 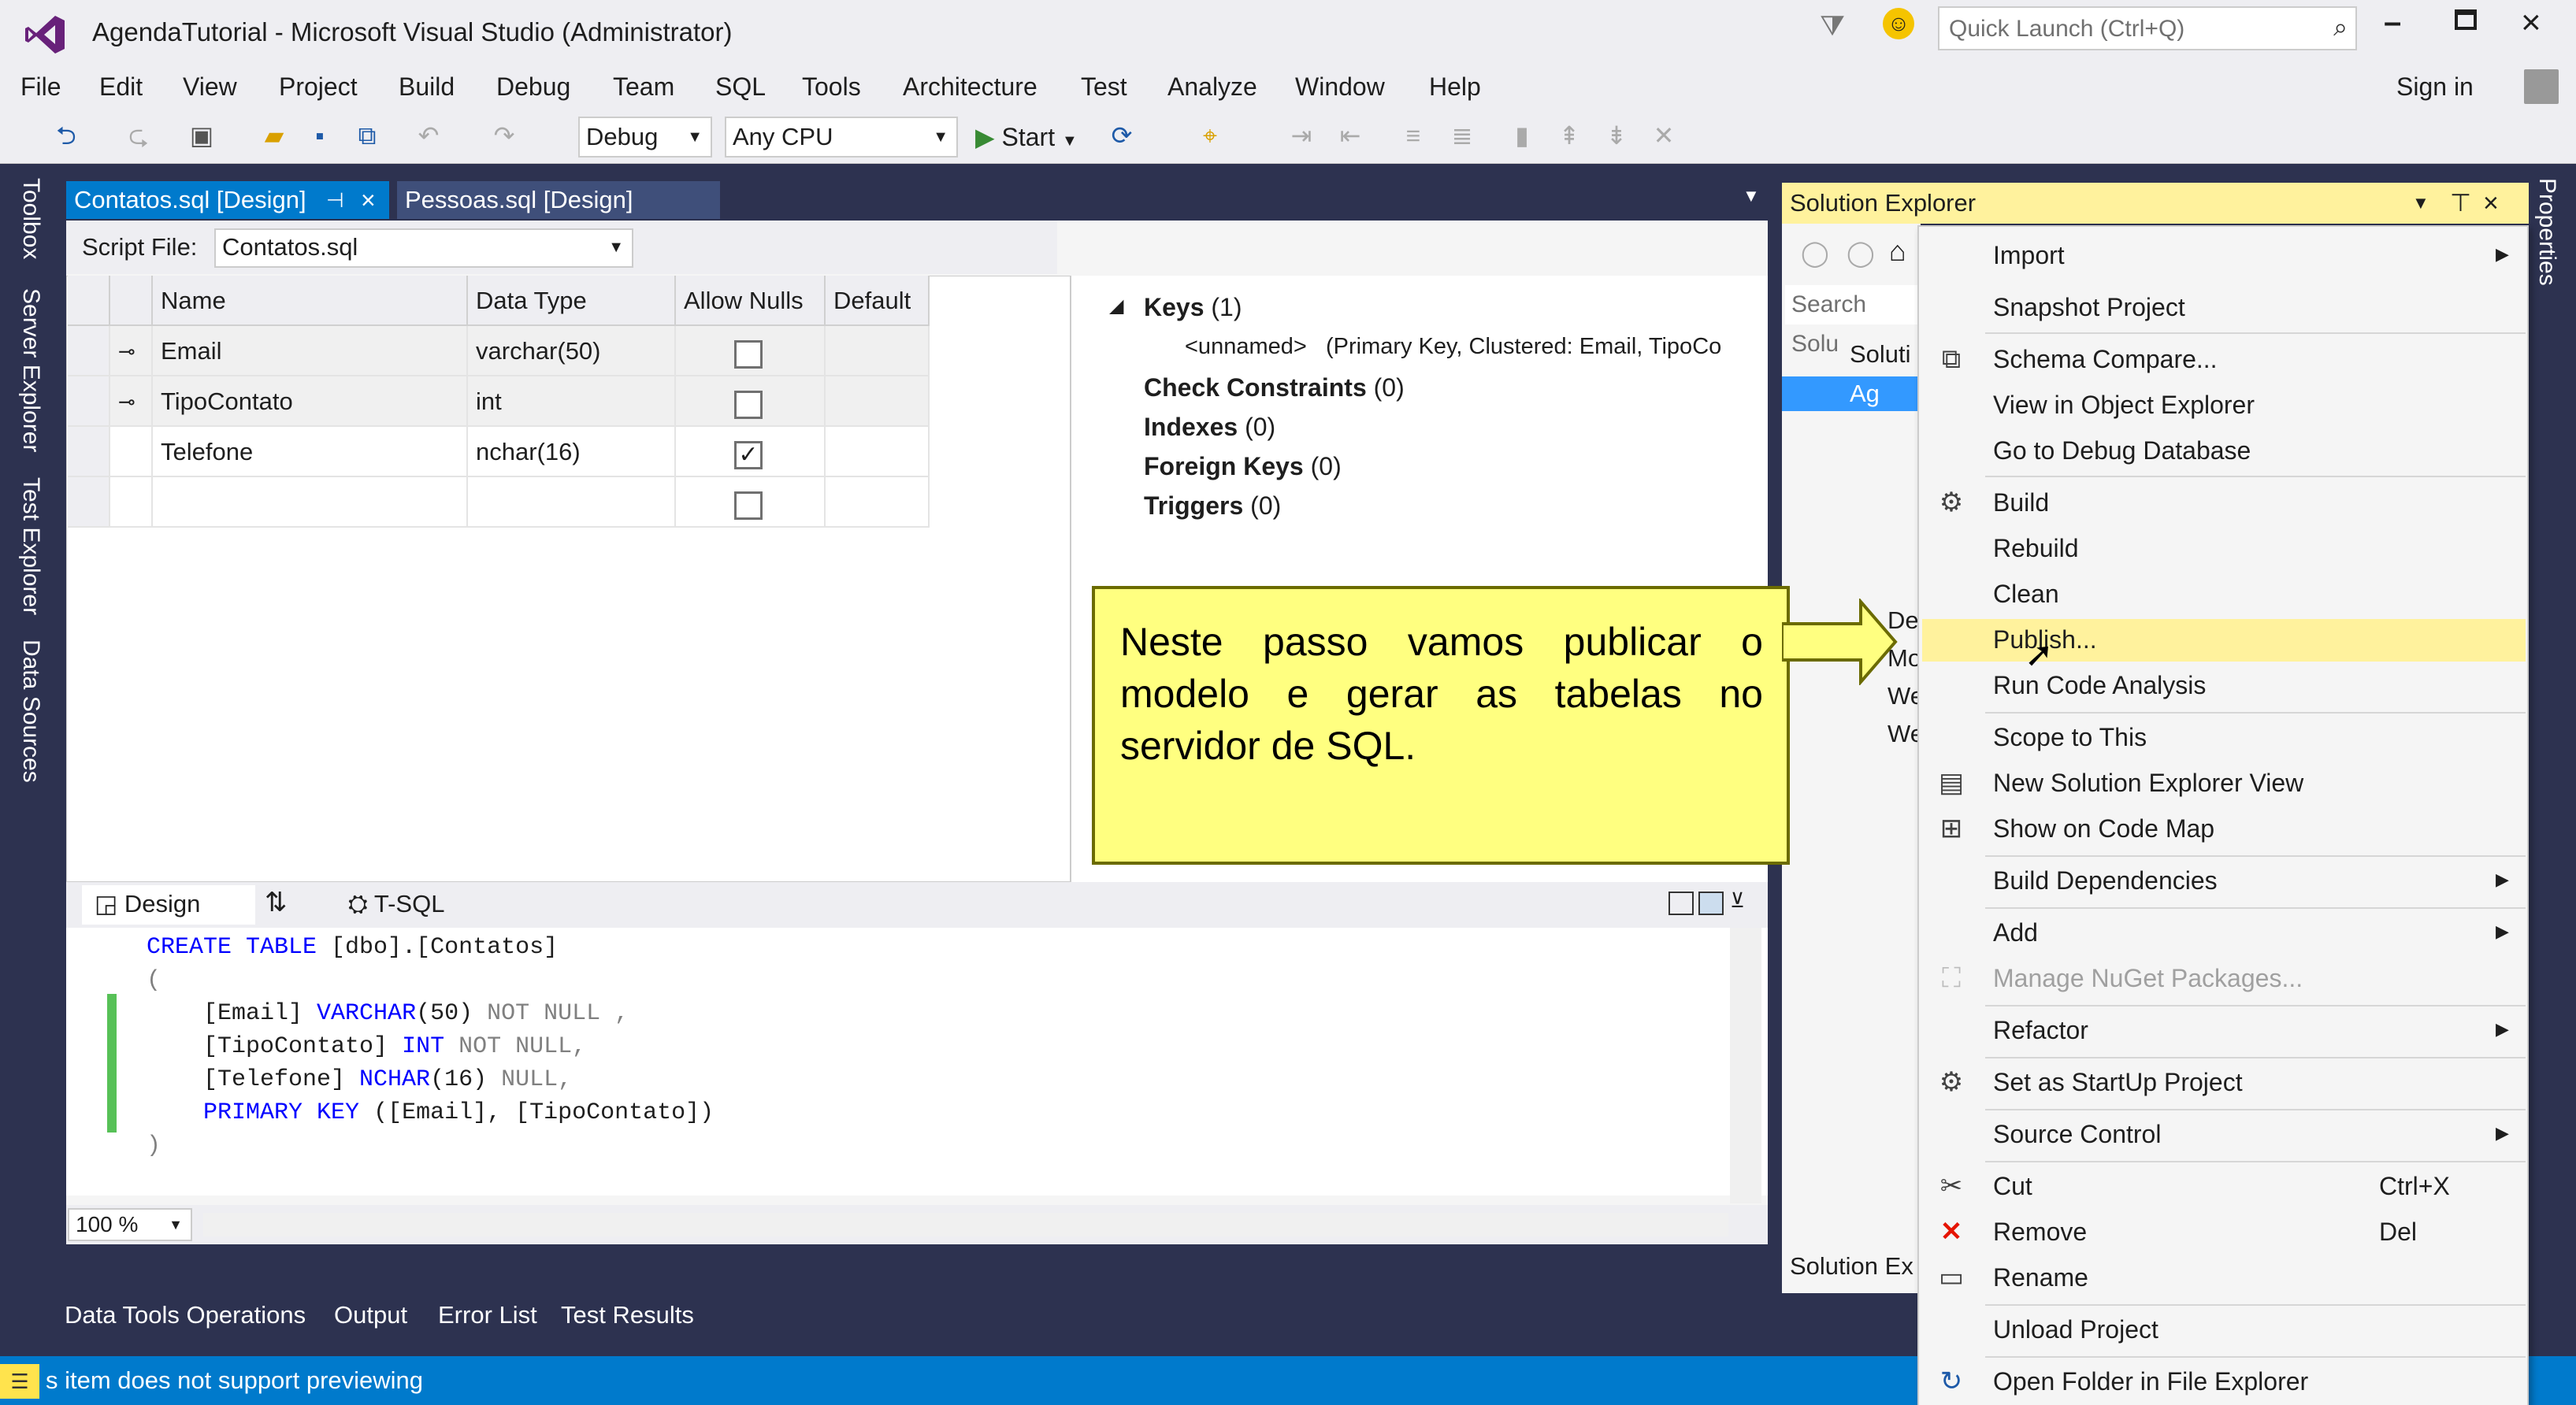 I want to click on toolbox-tab: Toolbox, so click(x=30, y=218).